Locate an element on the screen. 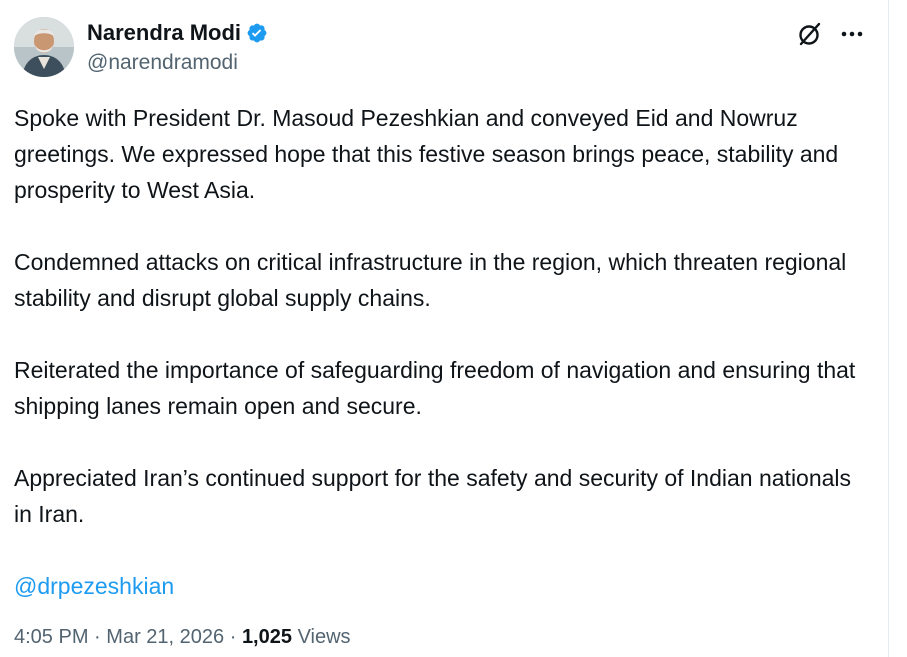 This screenshot has width=907, height=657. grok-icon is located at coordinates (810, 34).